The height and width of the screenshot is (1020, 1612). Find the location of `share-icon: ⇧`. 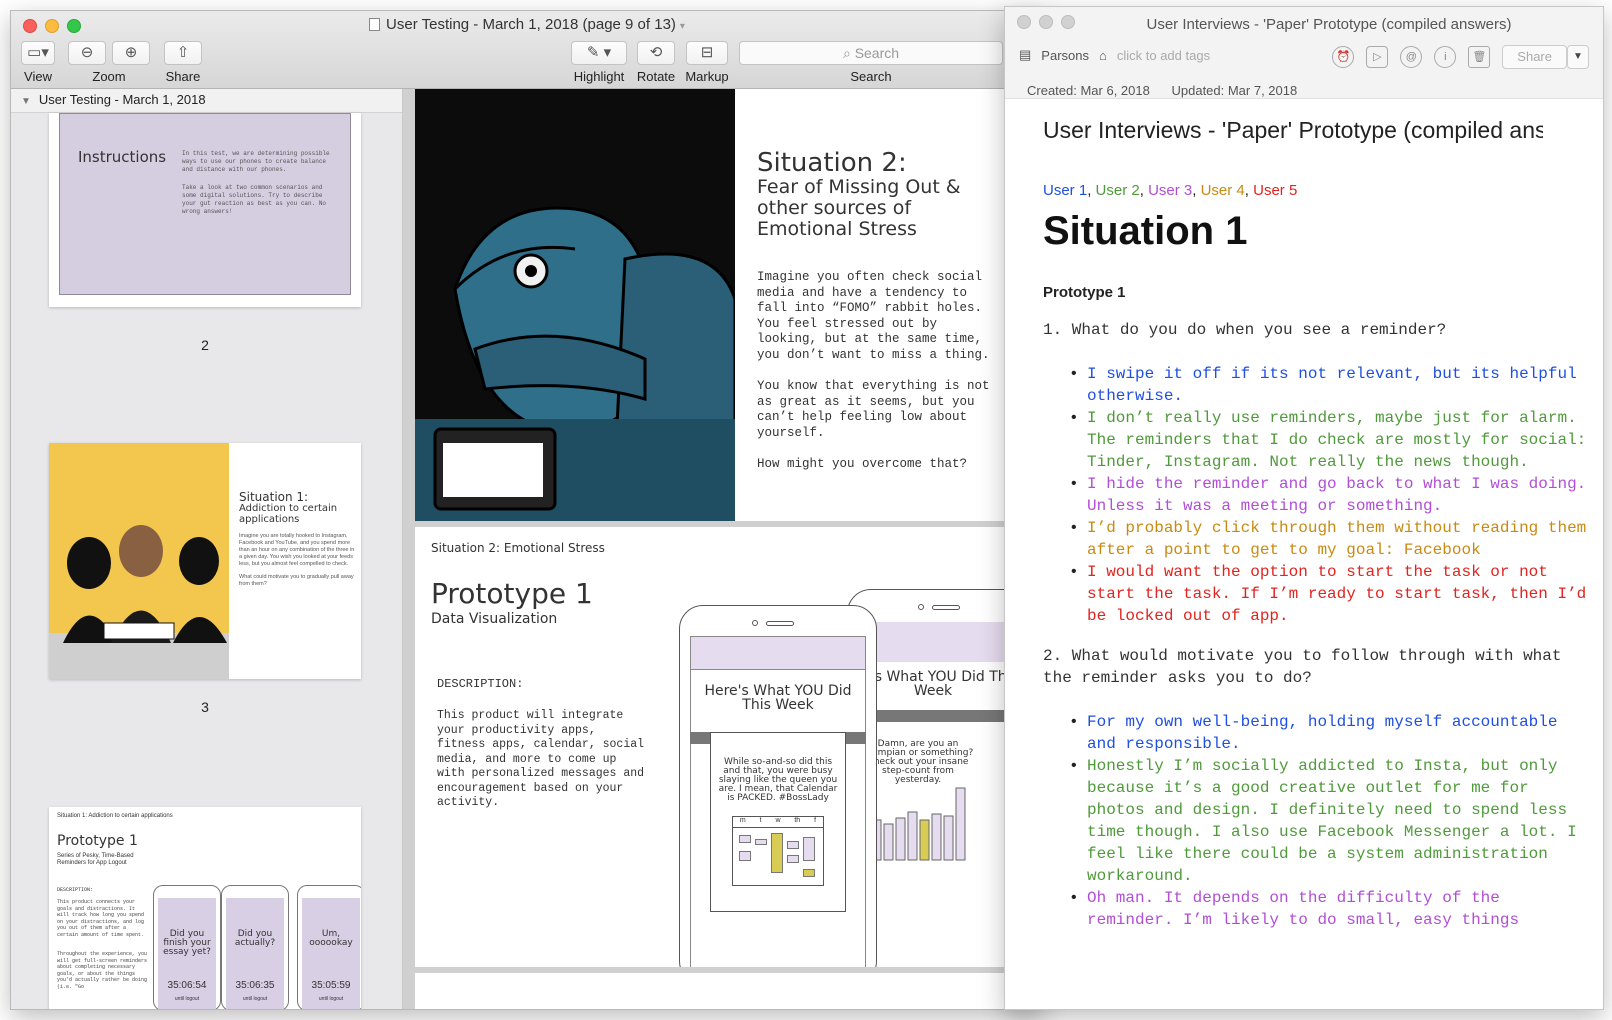

share-icon: ⇧ is located at coordinates (183, 52).